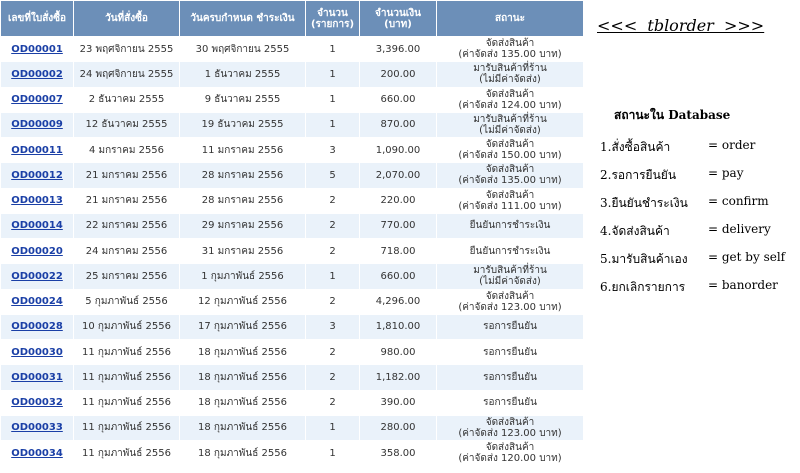  Describe the element at coordinates (692, 152) in the screenshot. I see `db-status-item: 1.สั่งซื้อสินค้า = order` at that location.